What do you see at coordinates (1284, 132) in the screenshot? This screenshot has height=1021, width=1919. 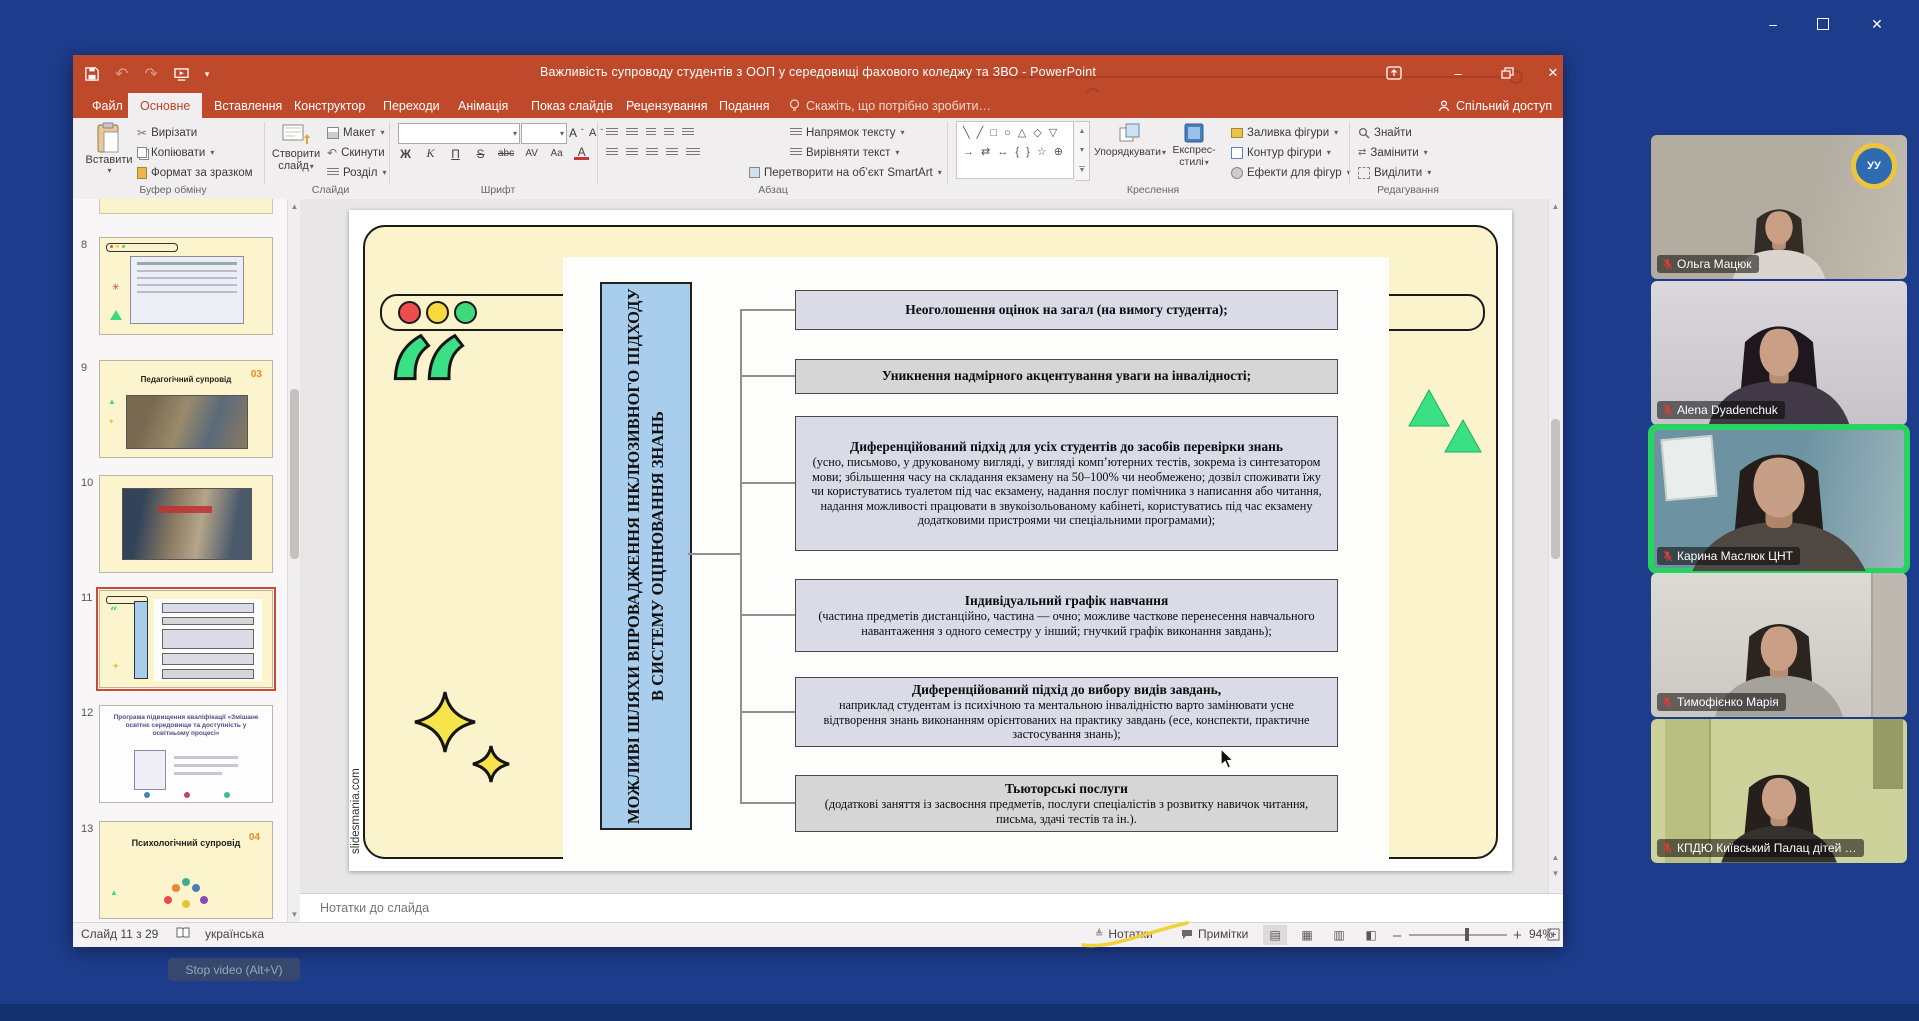 I see `shape-fill-button: Заливка фігури ▾` at bounding box center [1284, 132].